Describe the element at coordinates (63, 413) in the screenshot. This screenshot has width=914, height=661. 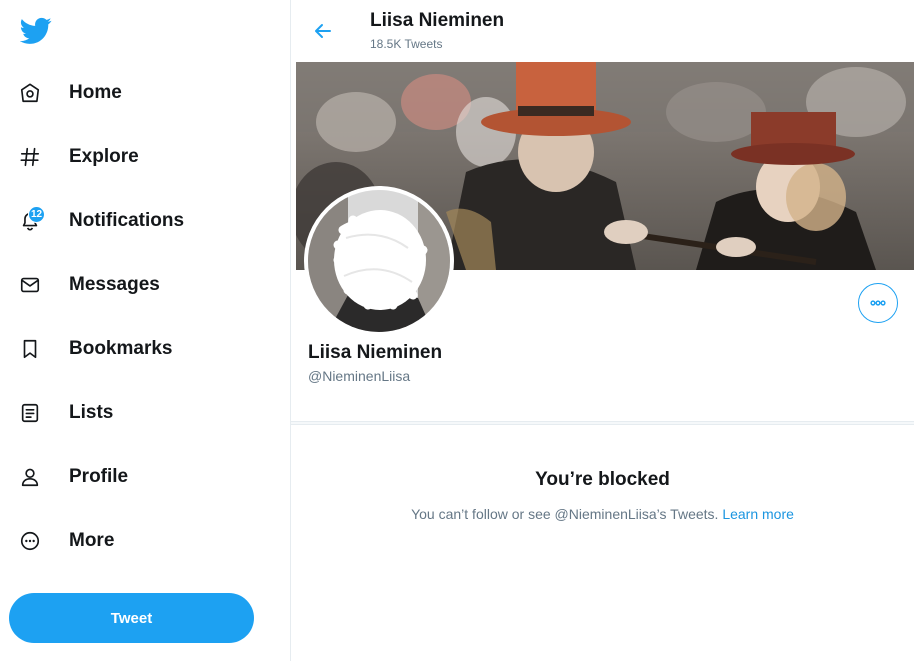
I see `sidebar-item-lists: Lists` at that location.